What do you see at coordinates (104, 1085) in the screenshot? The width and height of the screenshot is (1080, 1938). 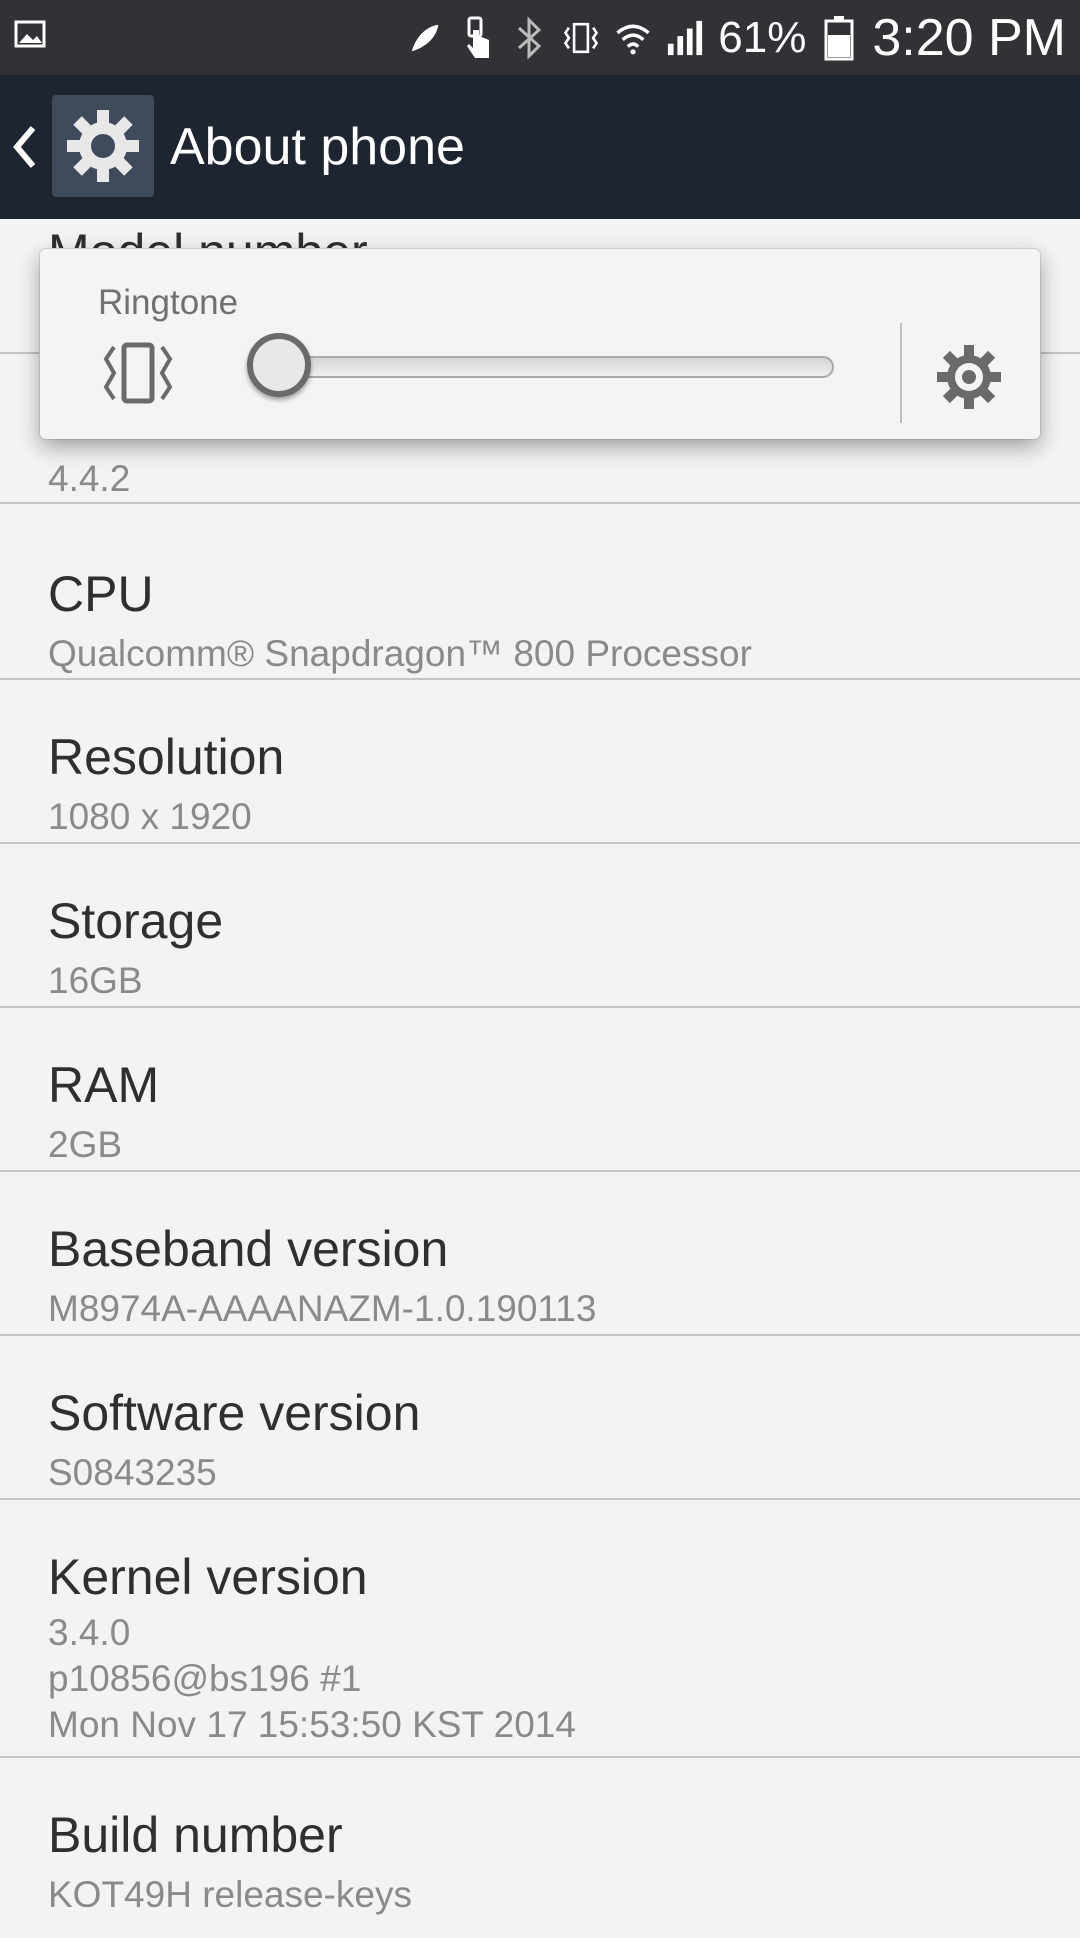 I see `row-title: RAM` at bounding box center [104, 1085].